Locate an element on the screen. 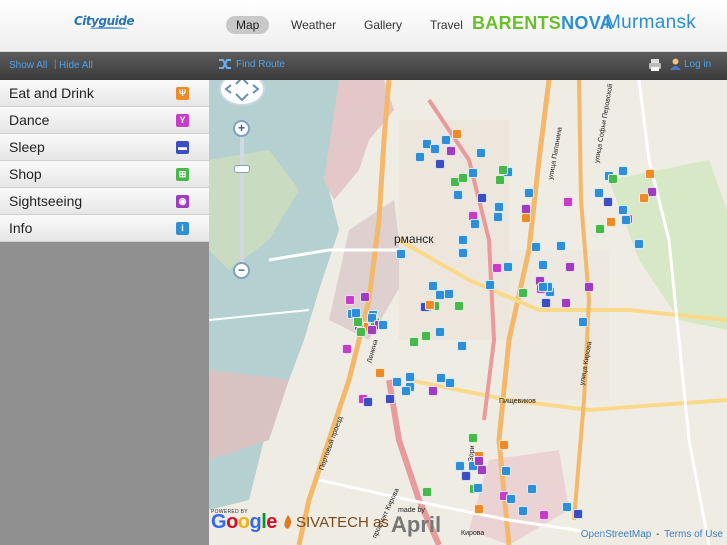  login-button: Log in is located at coordinates (690, 64).